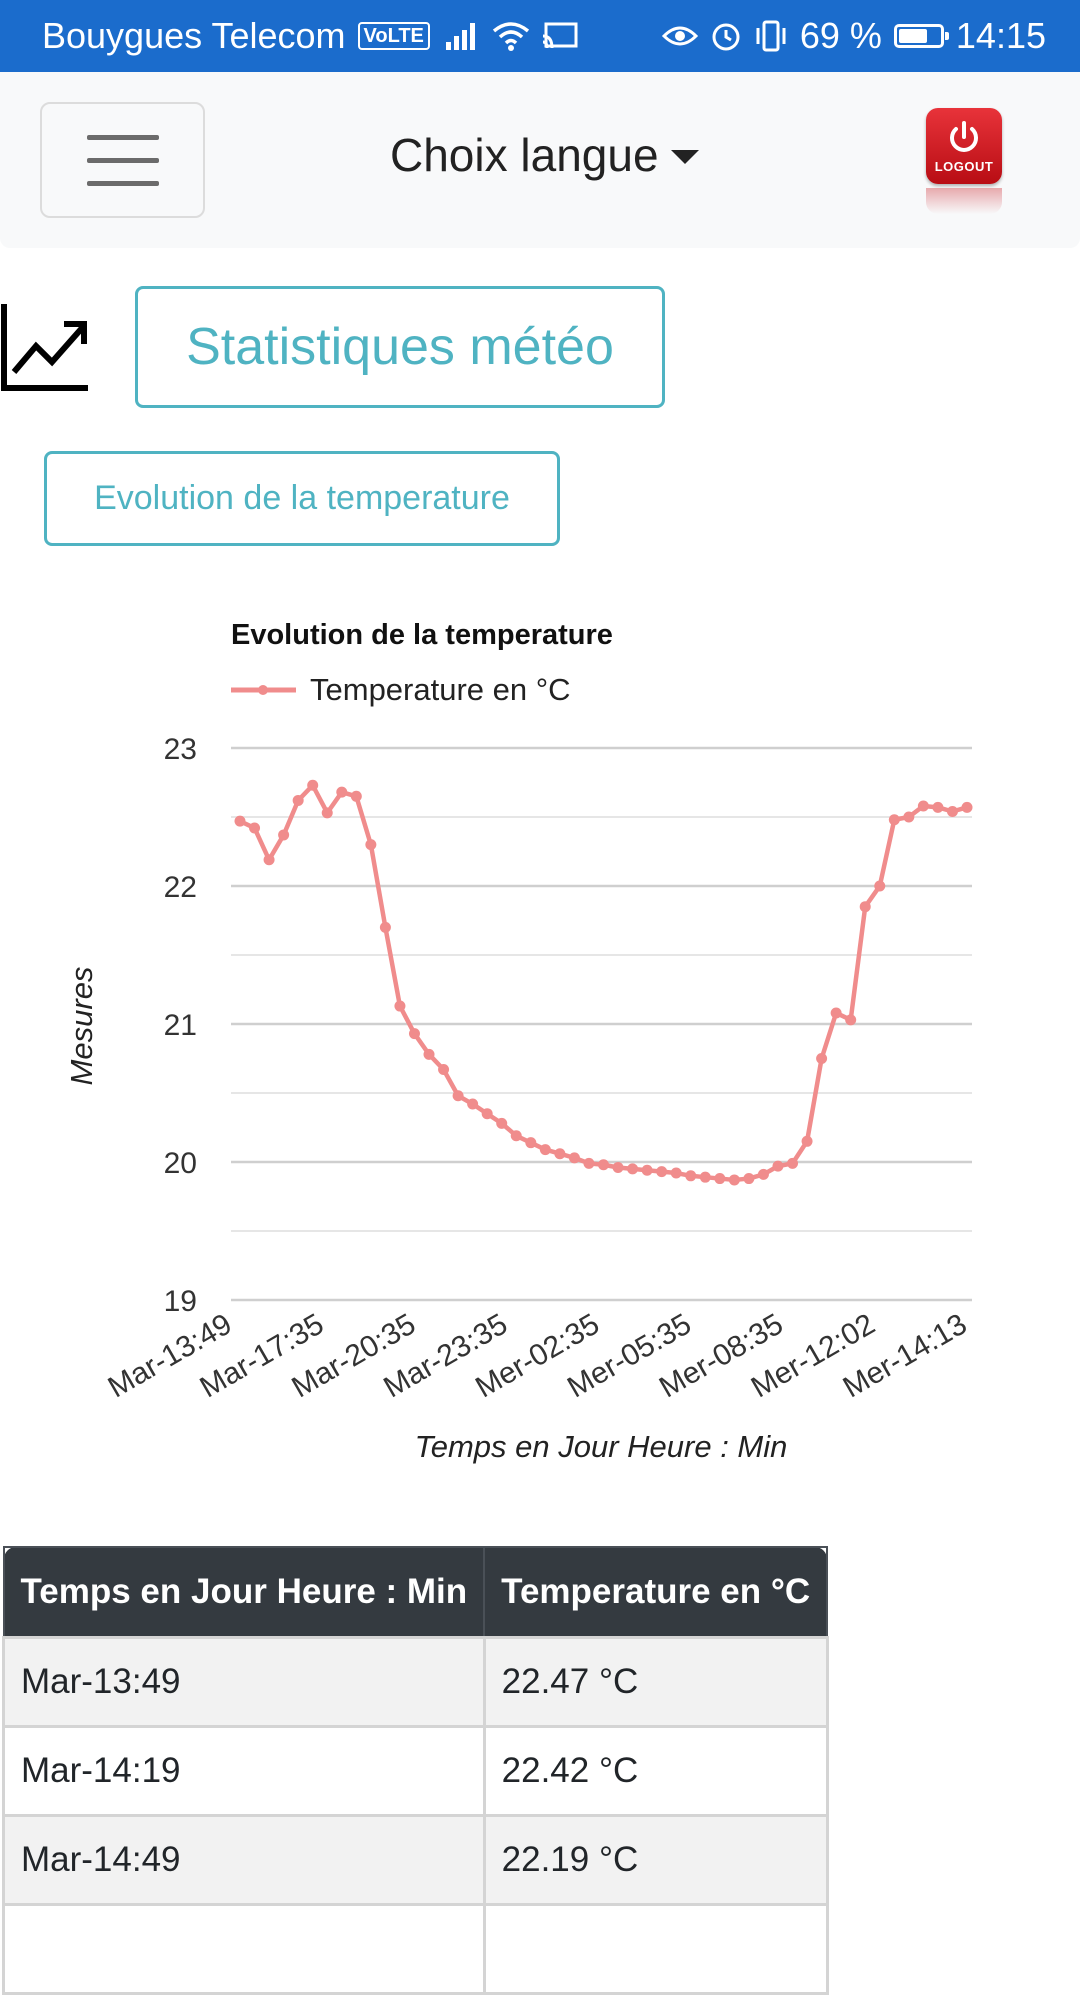  What do you see at coordinates (422, 635) in the screenshot?
I see `chart-title: Evolution de la temperature` at bounding box center [422, 635].